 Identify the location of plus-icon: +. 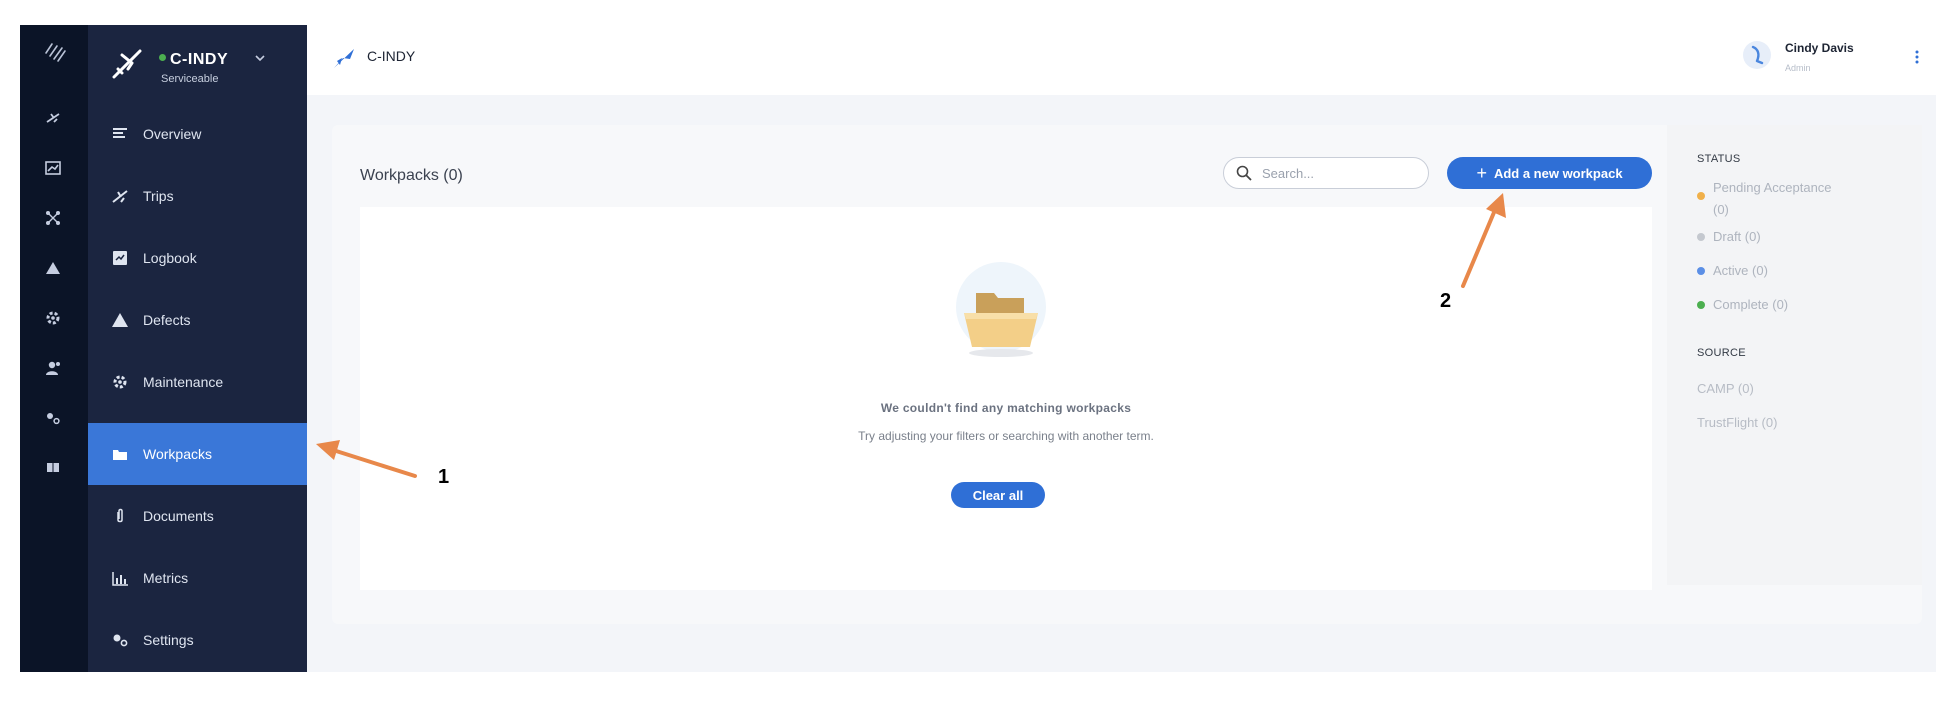
(1481, 173).